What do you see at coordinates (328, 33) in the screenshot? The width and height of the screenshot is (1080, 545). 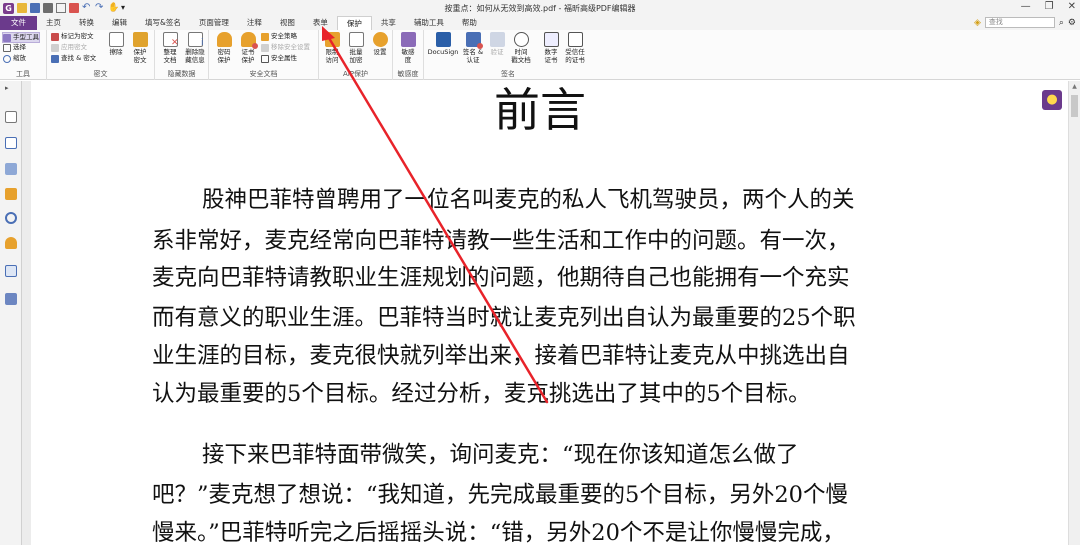 I see `annotation-arrowhead` at bounding box center [328, 33].